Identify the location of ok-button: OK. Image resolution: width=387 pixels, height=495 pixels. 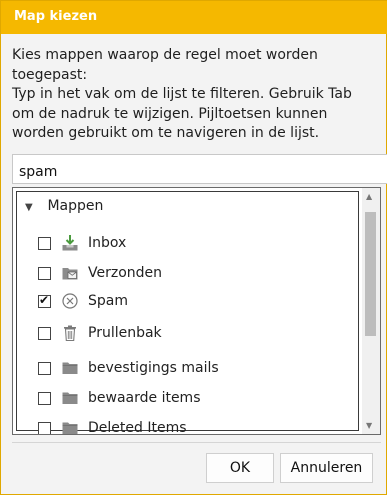
(240, 468).